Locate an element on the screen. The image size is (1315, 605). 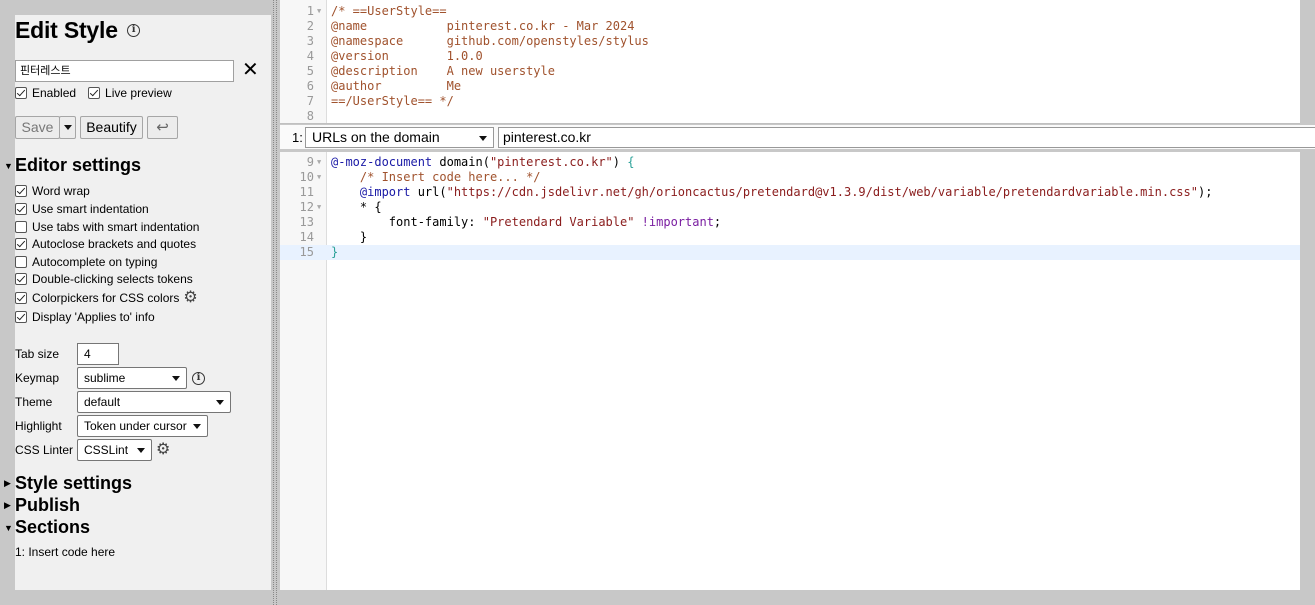
option-smart-indentation: Use smart indentation is located at coordinates (82, 209).